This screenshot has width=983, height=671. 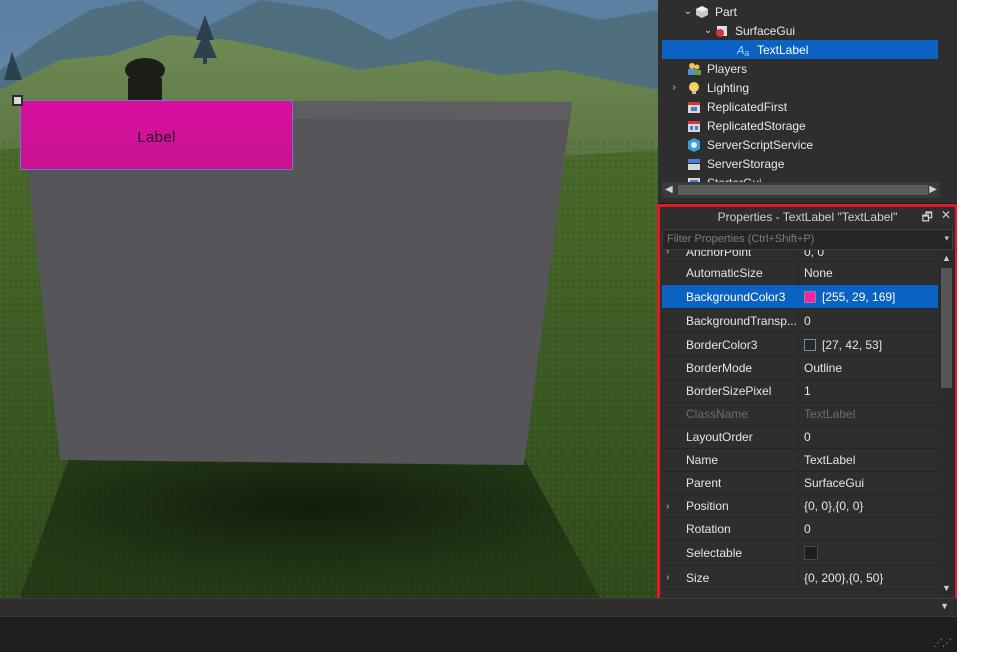 What do you see at coordinates (694, 145) in the screenshot?
I see `serverscriptservice-icon` at bounding box center [694, 145].